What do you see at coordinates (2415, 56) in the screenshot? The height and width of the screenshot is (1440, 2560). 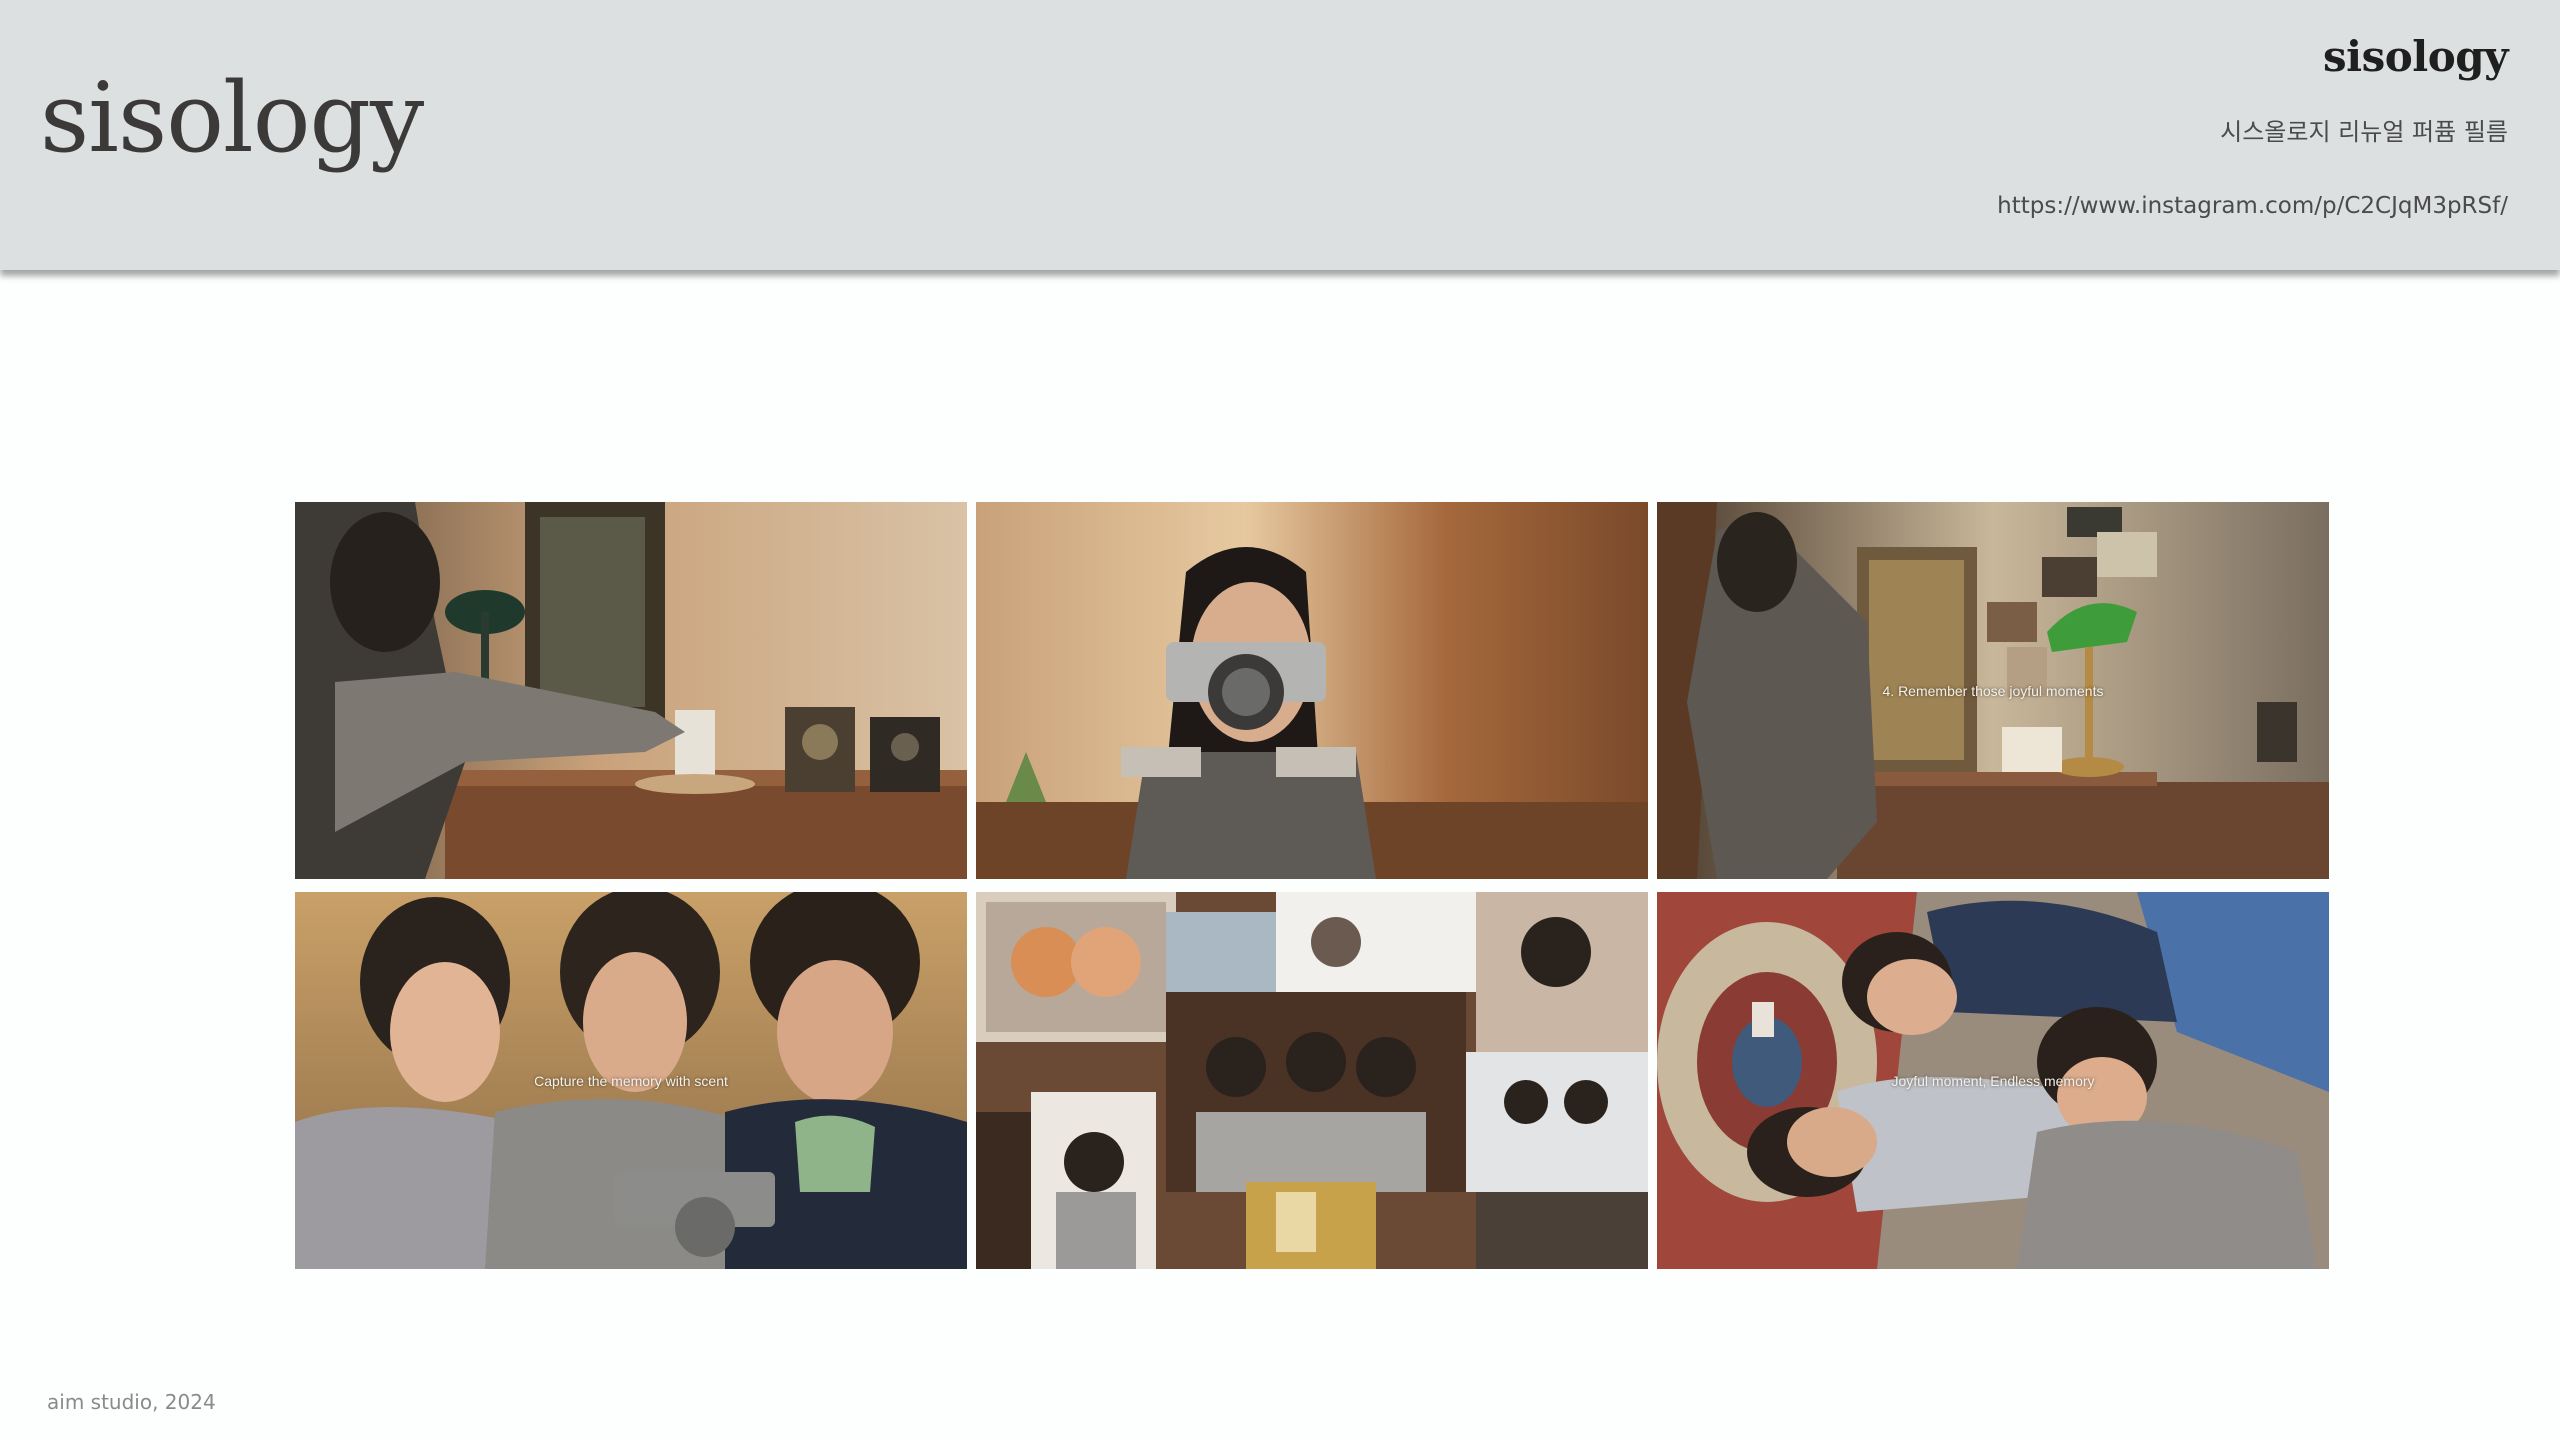 I see `brand-name: sisology` at bounding box center [2415, 56].